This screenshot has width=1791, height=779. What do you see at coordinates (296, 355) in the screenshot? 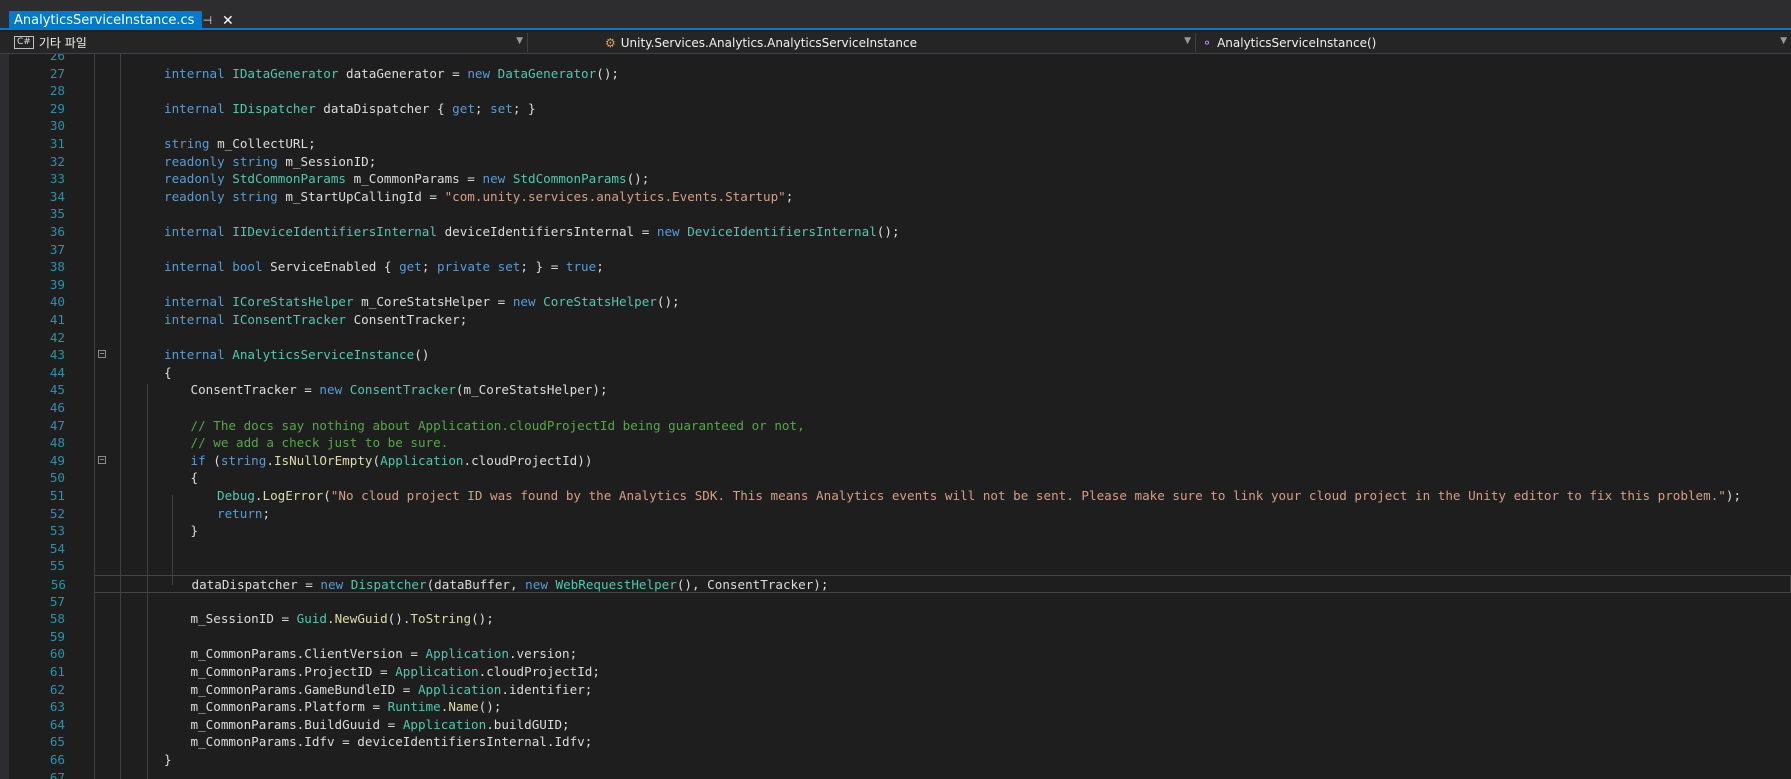
I see `code-text: internal AnalyticsServiceInstance()` at bounding box center [296, 355].